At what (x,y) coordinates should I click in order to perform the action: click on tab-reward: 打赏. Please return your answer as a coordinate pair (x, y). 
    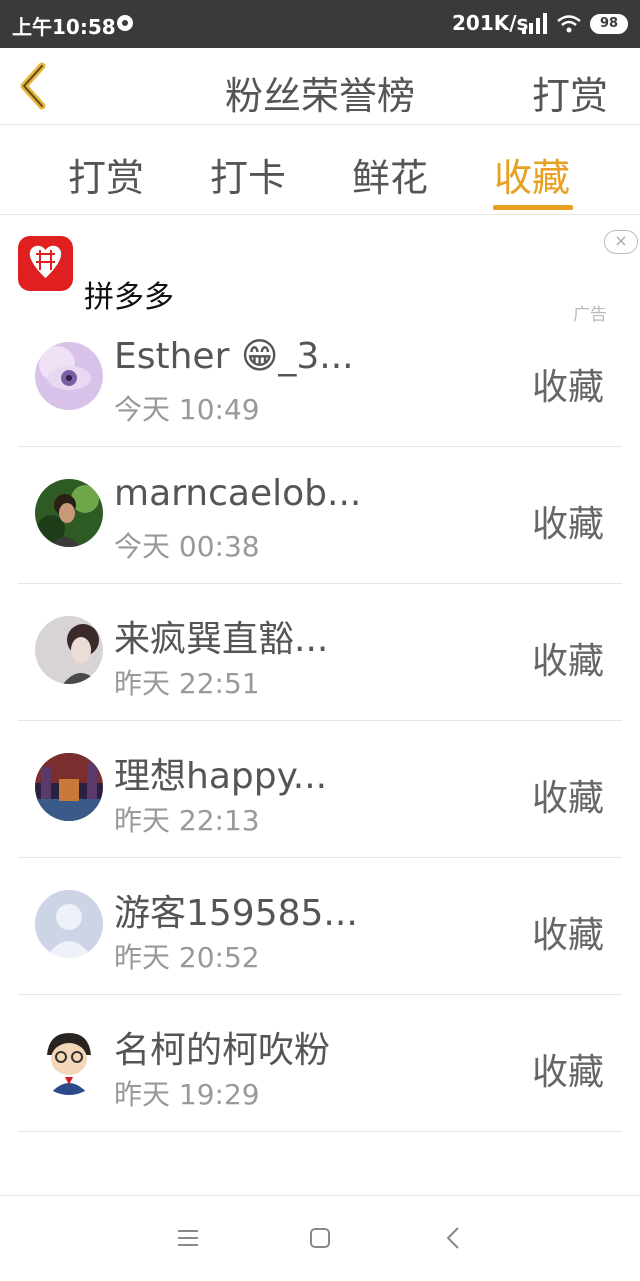
    Looking at the image, I should click on (106, 174).